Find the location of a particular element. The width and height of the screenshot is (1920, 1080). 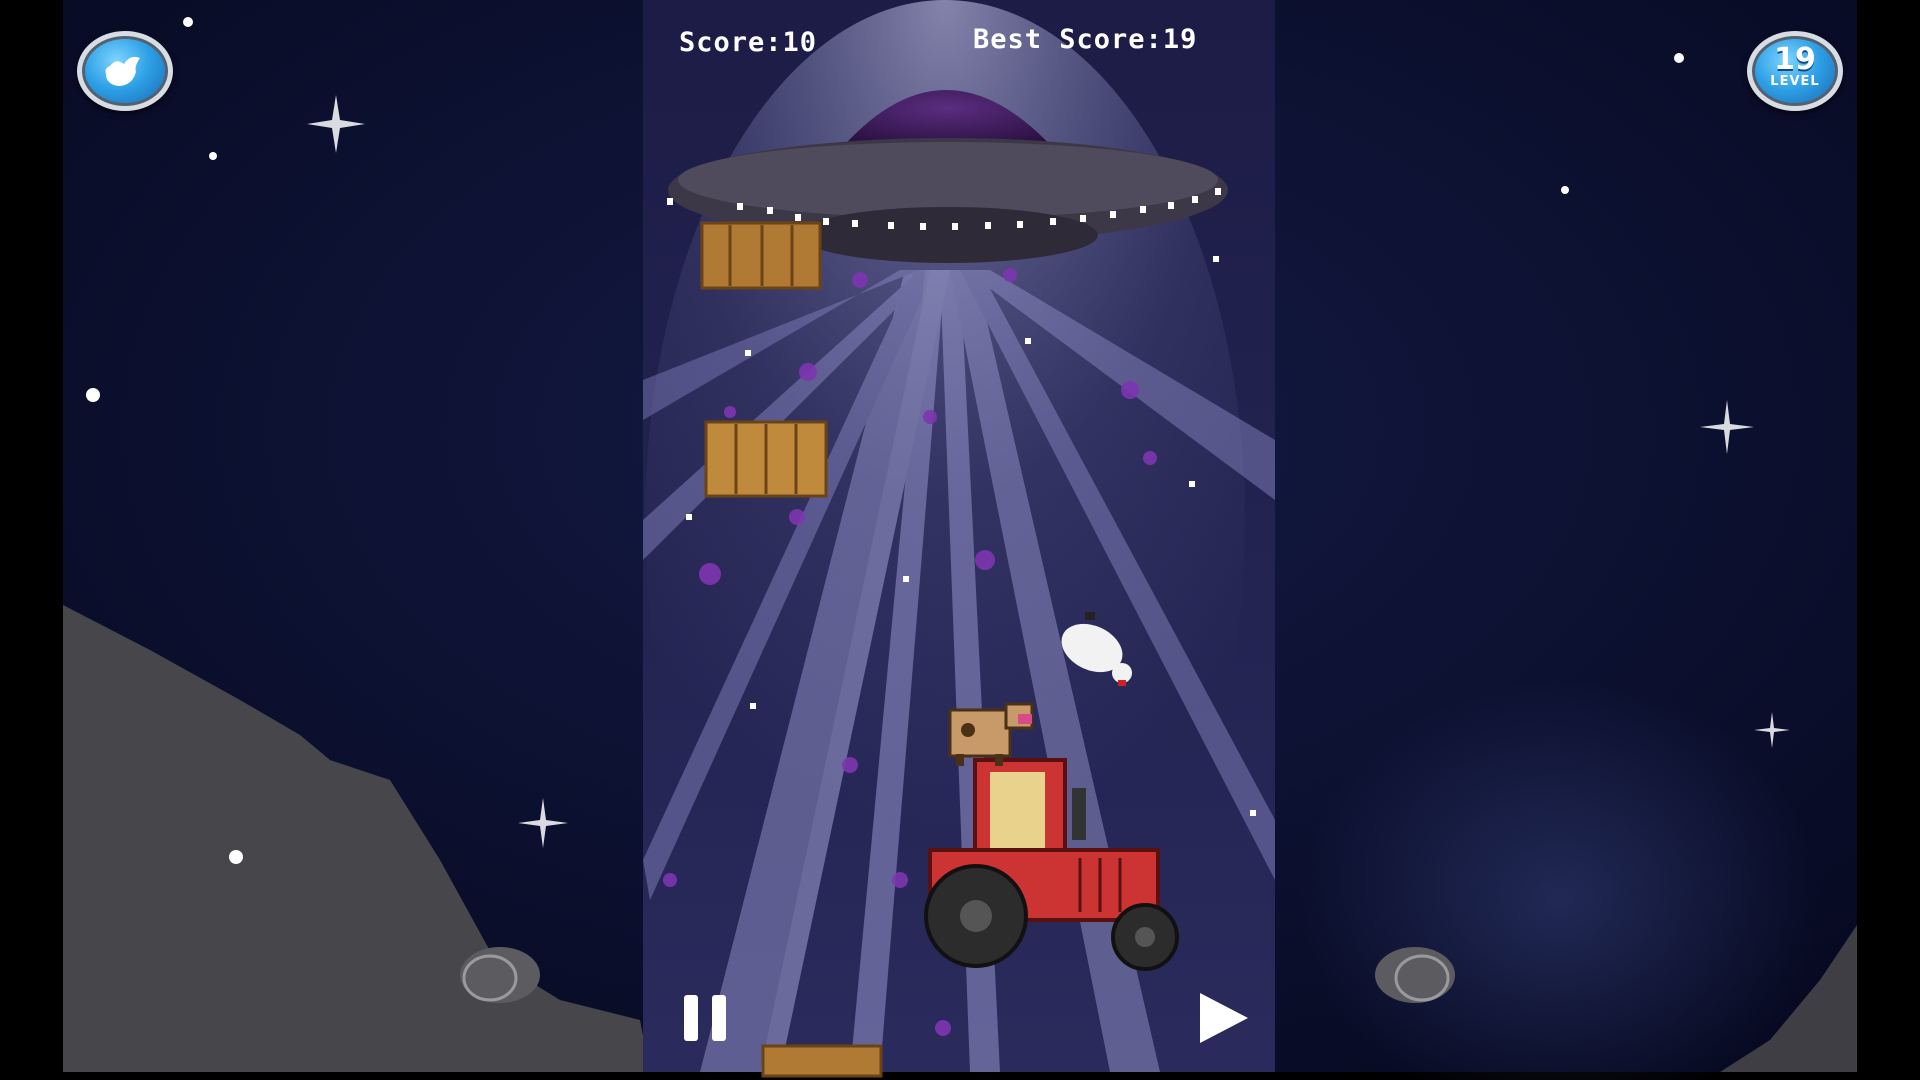

share-button is located at coordinates (125, 71).